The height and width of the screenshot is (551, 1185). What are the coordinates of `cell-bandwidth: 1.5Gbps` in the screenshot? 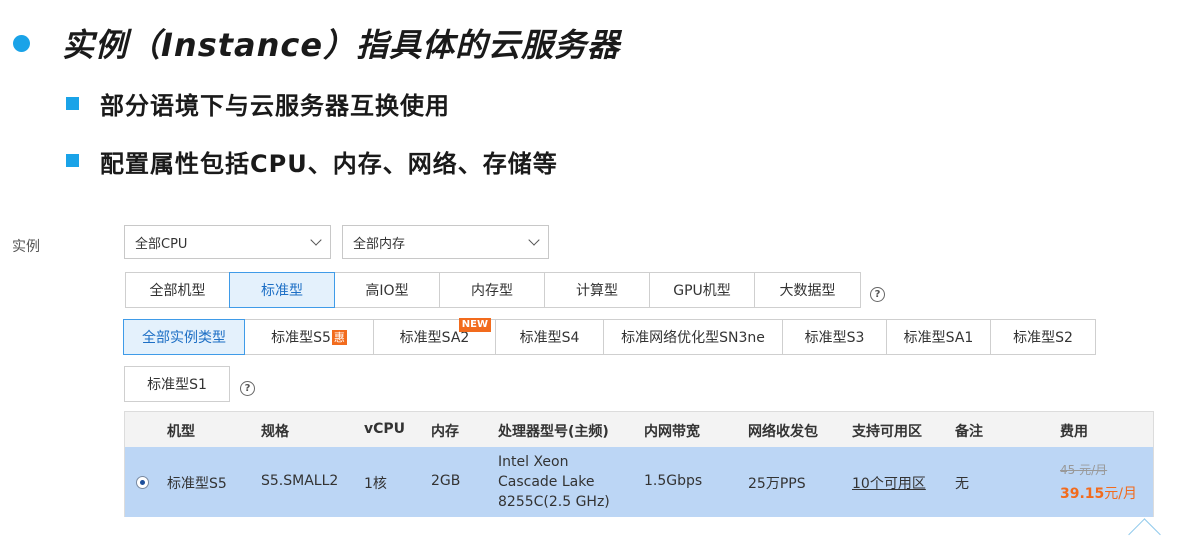 It's located at (673, 481).